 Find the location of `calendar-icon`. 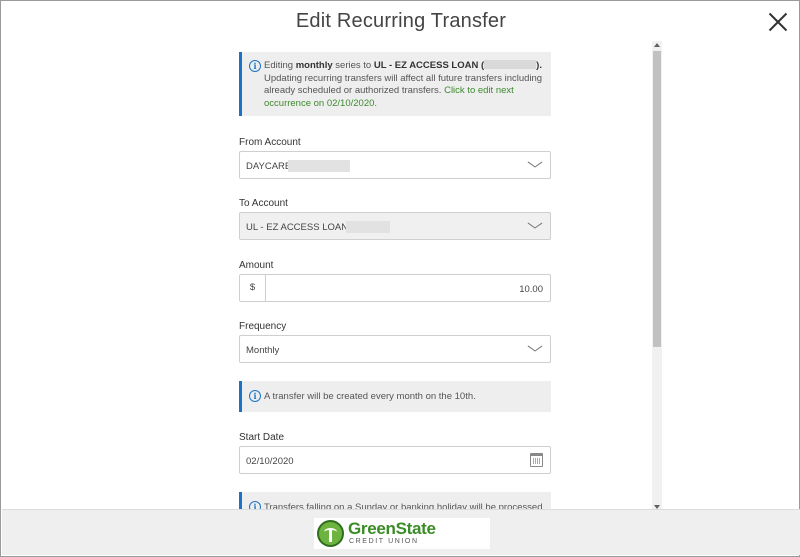

calendar-icon is located at coordinates (536, 460).